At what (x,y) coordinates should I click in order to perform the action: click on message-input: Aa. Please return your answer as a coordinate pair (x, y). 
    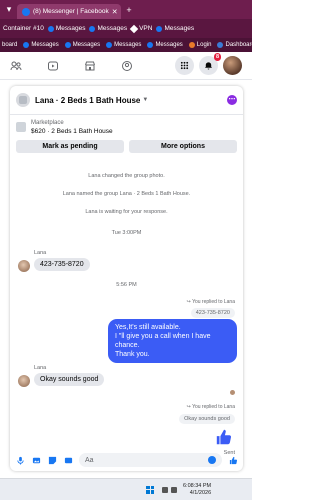
    Looking at the image, I should click on (150, 460).